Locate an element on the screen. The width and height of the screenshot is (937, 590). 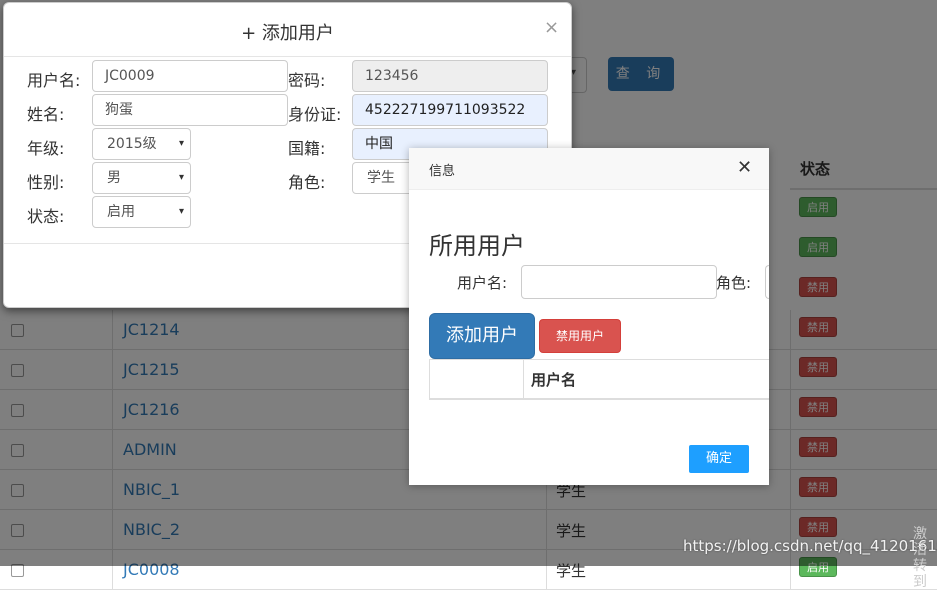
section-heading: 所用用户 is located at coordinates (477, 246).